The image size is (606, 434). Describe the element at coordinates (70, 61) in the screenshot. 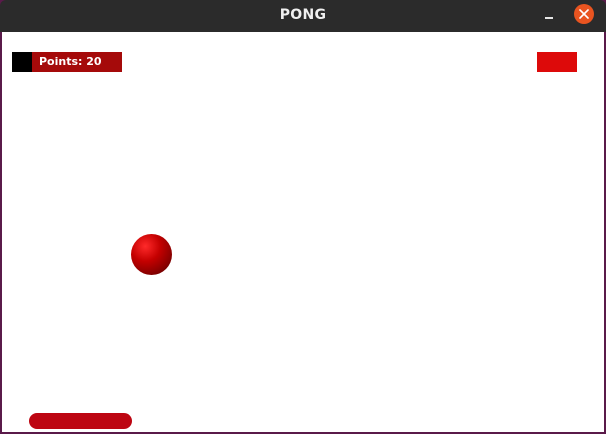

I see `points-label: Points: 20` at that location.